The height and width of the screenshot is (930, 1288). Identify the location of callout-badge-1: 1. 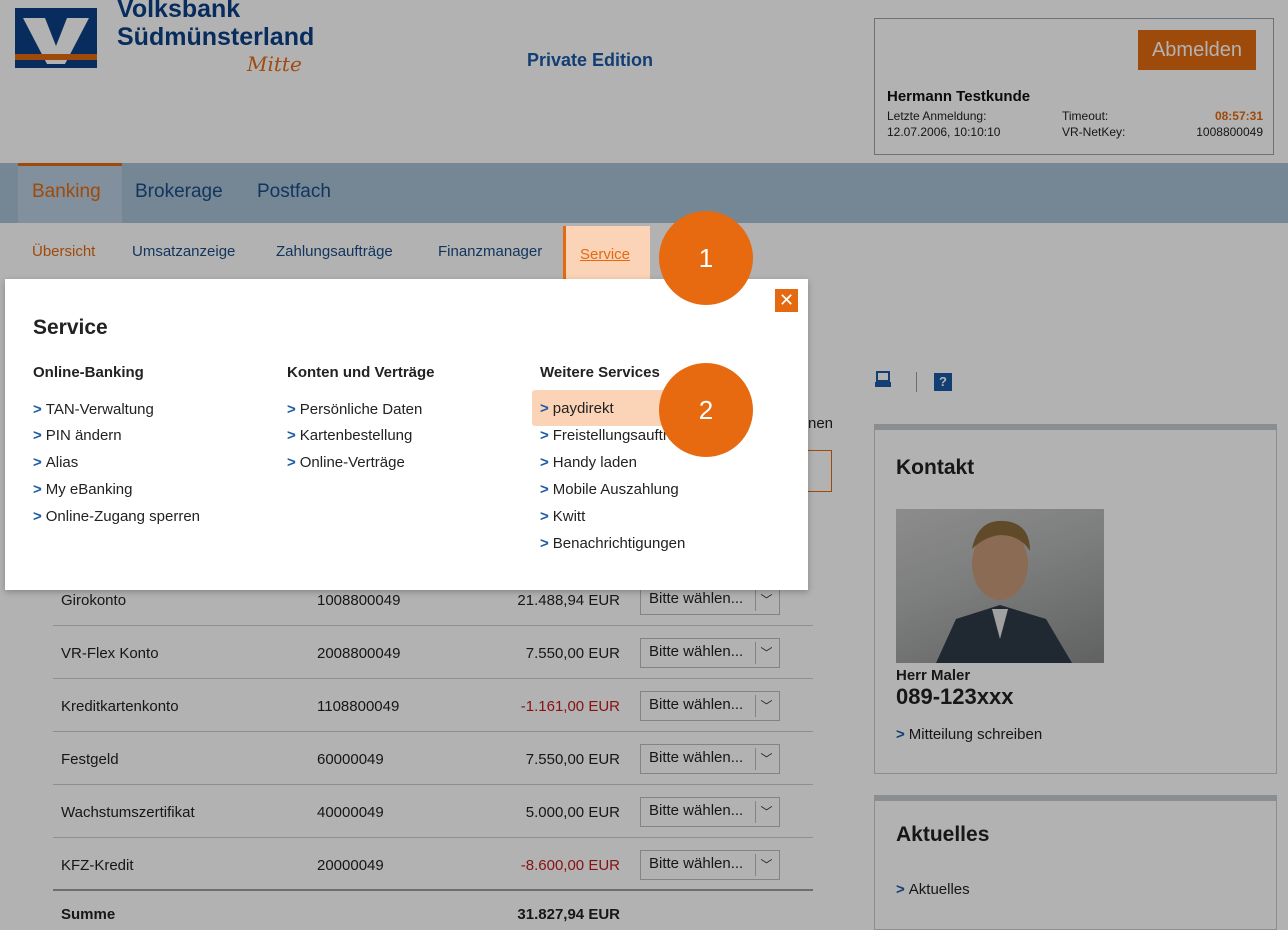
(706, 258).